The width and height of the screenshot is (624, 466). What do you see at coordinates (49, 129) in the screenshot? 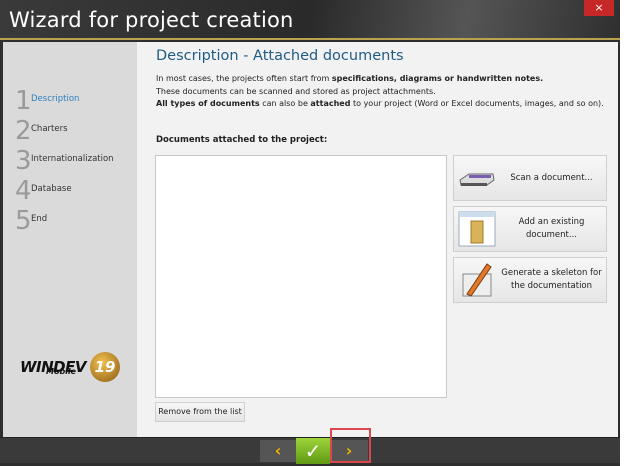
I see `step-label: Charters` at bounding box center [49, 129].